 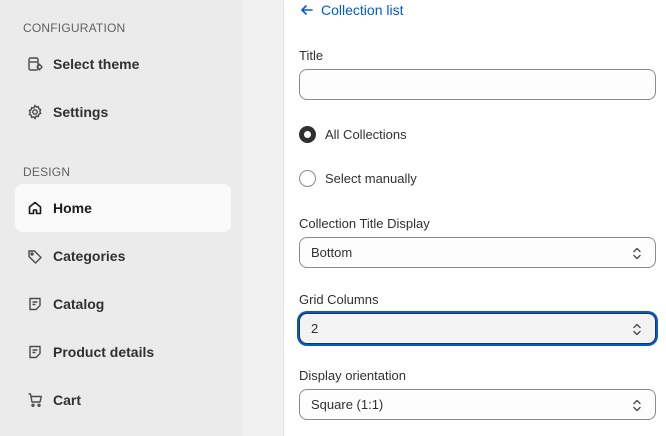 I want to click on radio-unchecked-icon, so click(x=307, y=178).